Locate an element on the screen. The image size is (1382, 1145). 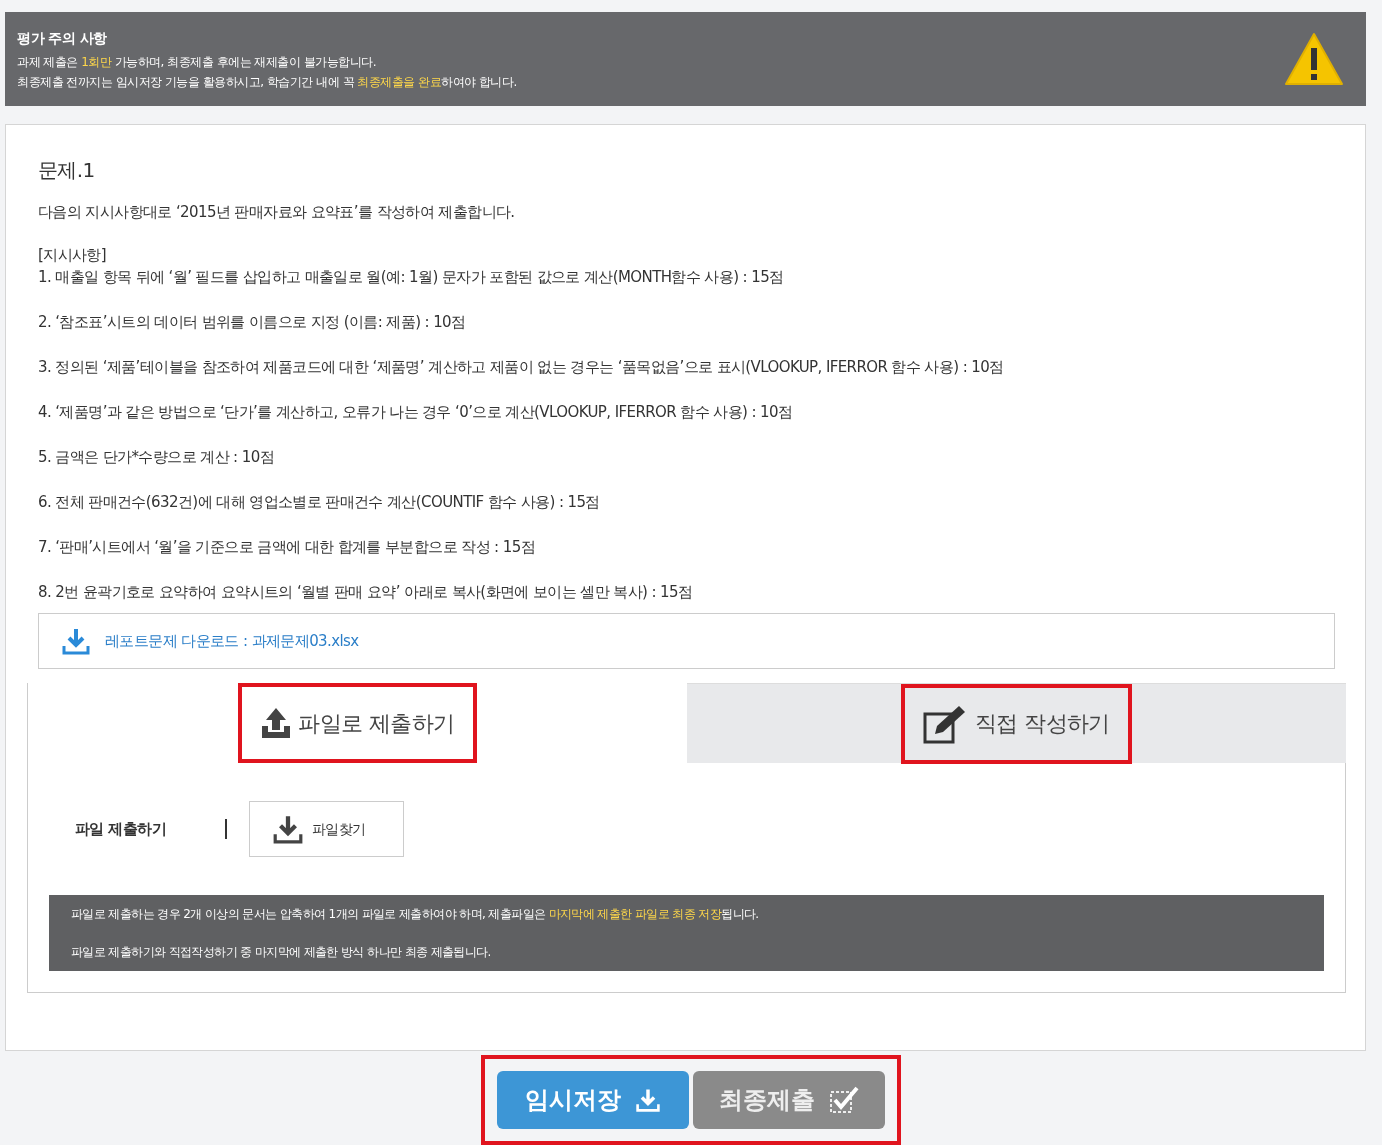
warning-icon is located at coordinates (1314, 59).